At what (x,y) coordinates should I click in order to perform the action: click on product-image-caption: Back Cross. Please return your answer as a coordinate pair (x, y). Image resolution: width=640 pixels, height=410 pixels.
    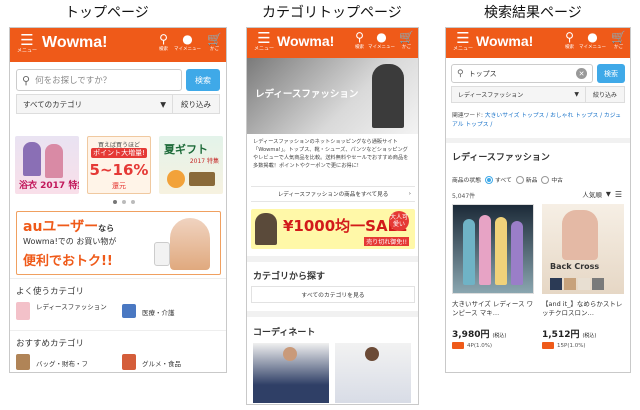
    Looking at the image, I should click on (575, 266).